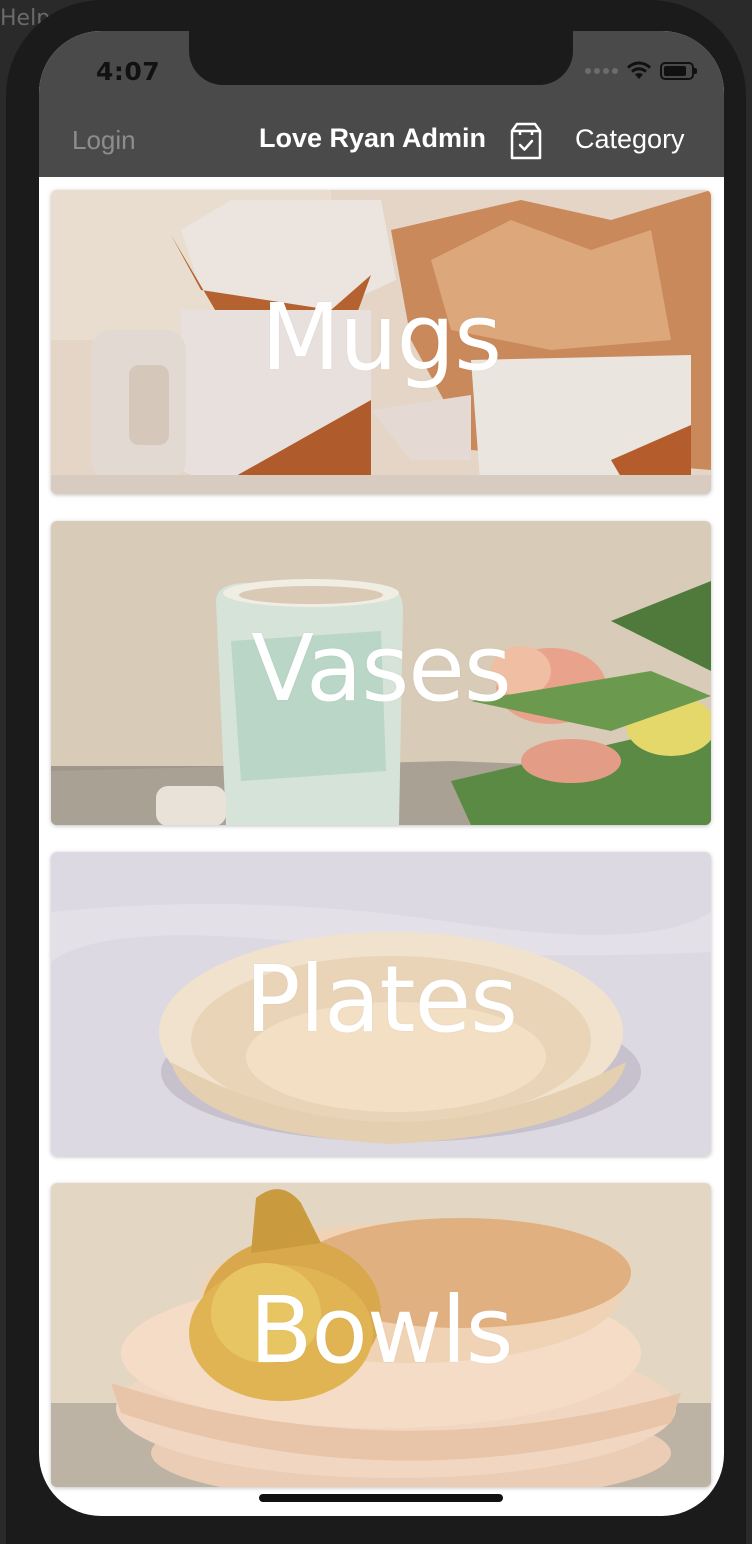 The width and height of the screenshot is (752, 1544). Describe the element at coordinates (104, 140) in the screenshot. I see `login-button: Login` at that location.